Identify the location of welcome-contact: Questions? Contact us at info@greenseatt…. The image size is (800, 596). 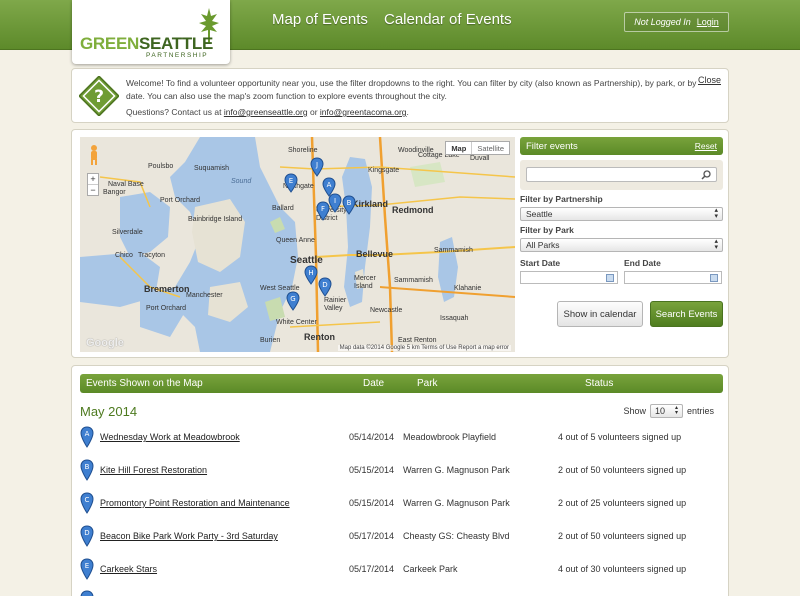
(267, 112).